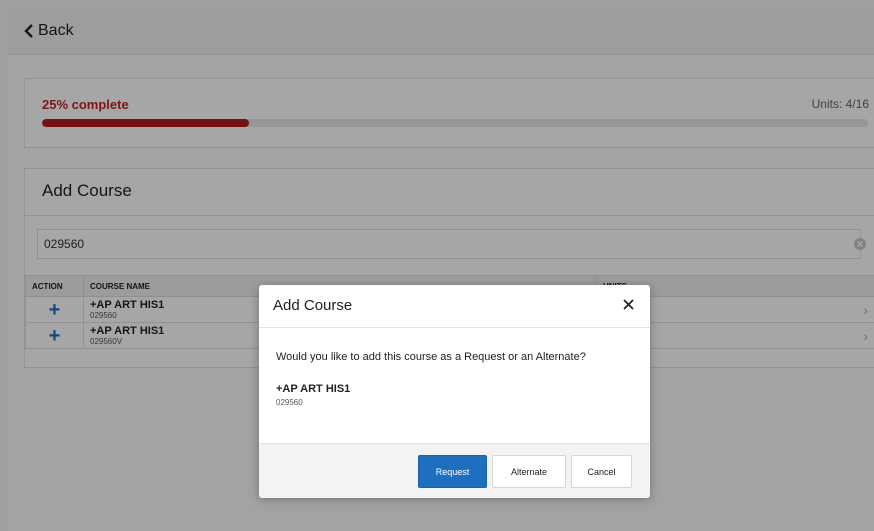  Describe the element at coordinates (454, 327) in the screenshot. I see `divider` at that location.